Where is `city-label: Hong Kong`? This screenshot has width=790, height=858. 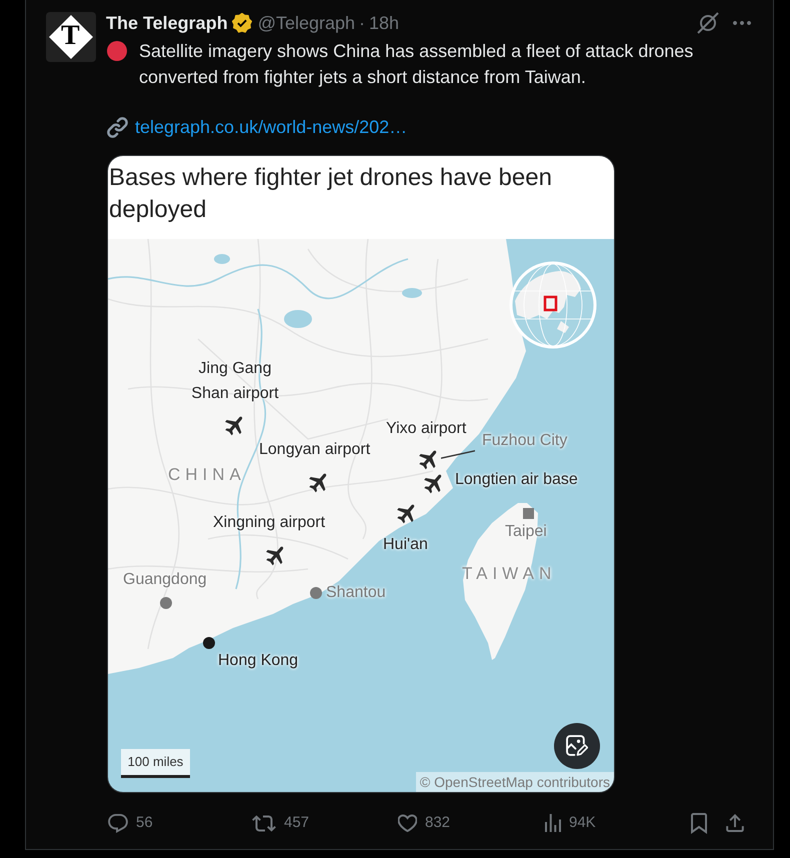
city-label: Hong Kong is located at coordinates (258, 661).